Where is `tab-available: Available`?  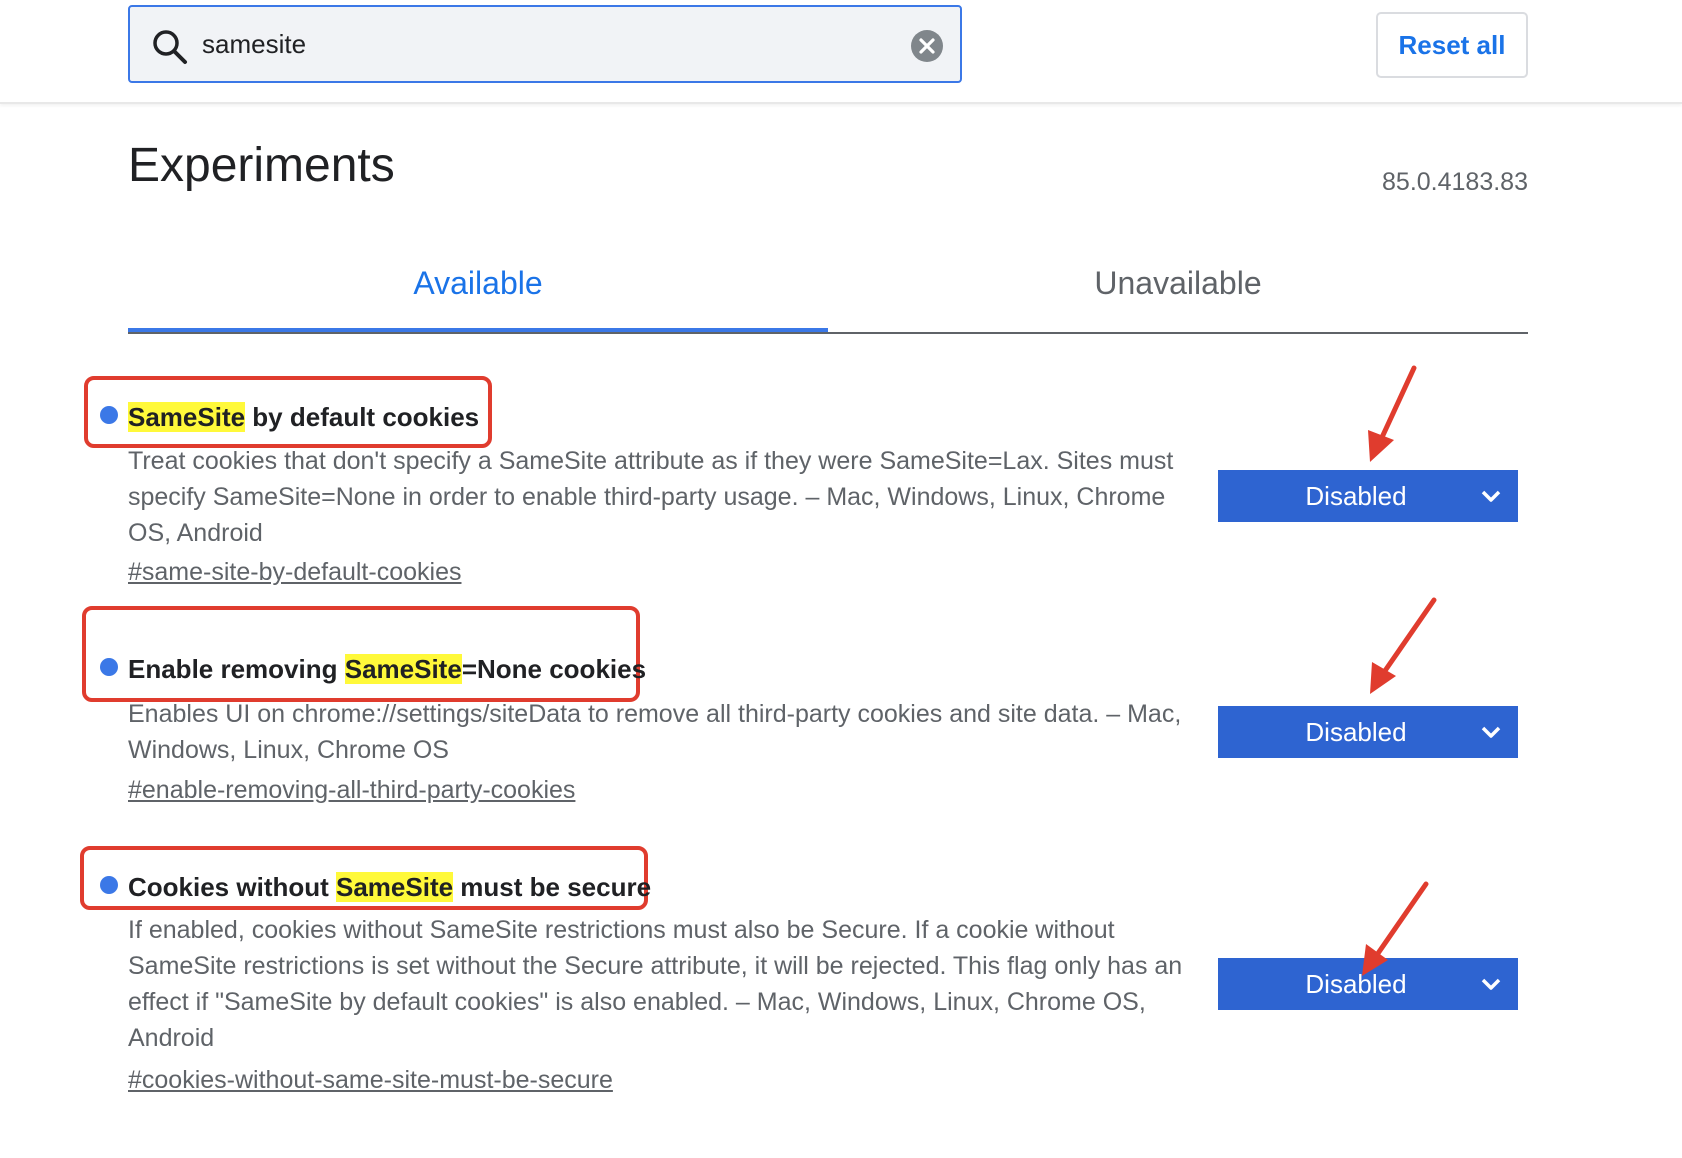 tab-available: Available is located at coordinates (478, 291).